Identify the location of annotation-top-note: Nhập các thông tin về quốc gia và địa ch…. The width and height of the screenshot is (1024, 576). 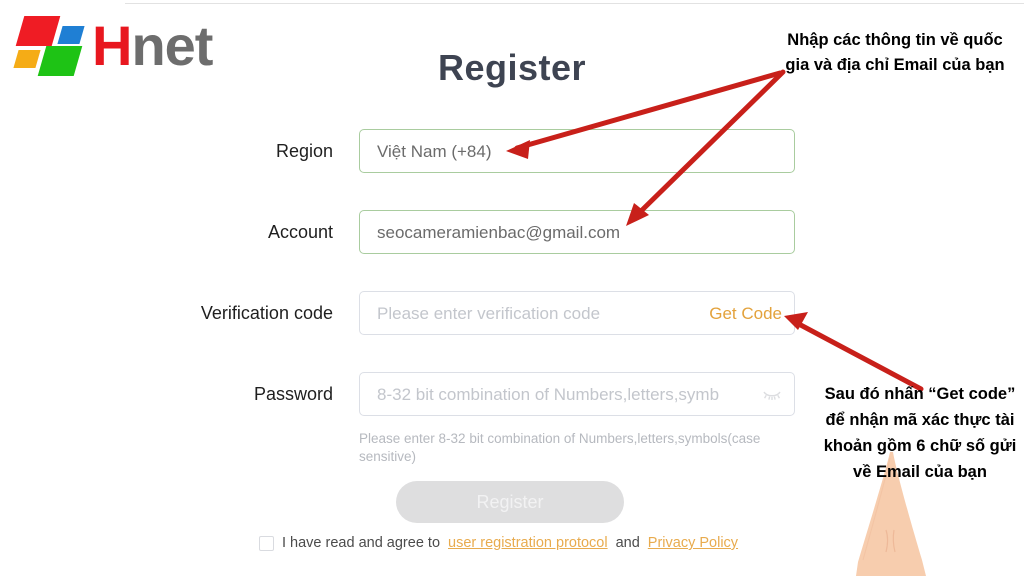
(895, 52).